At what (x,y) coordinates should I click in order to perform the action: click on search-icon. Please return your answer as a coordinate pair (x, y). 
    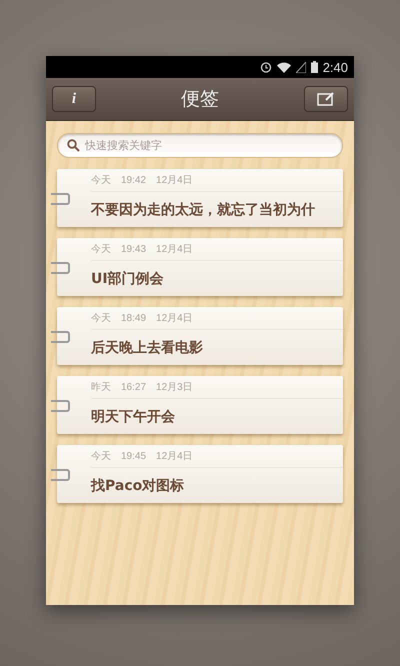
    Looking at the image, I should click on (73, 145).